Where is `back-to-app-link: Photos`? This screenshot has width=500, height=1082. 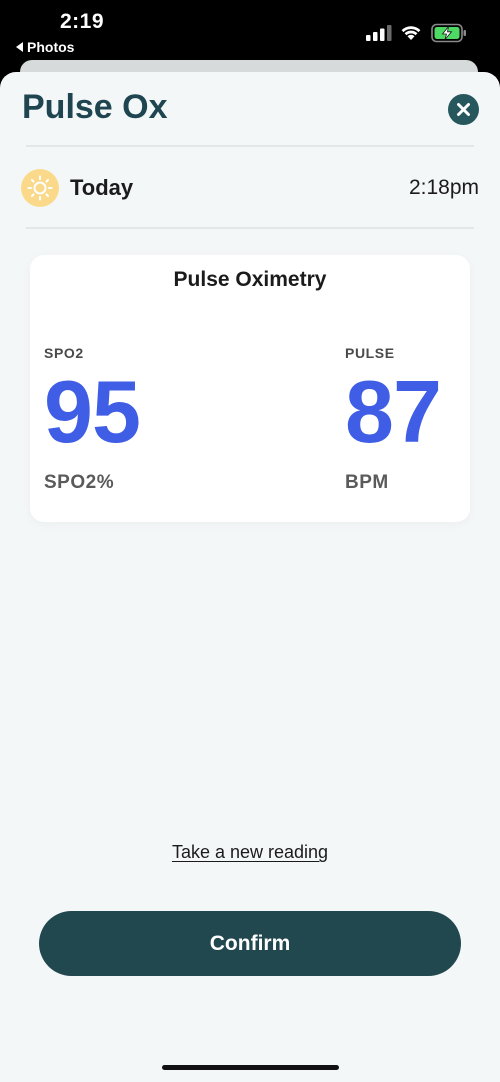 back-to-app-link: Photos is located at coordinates (45, 47).